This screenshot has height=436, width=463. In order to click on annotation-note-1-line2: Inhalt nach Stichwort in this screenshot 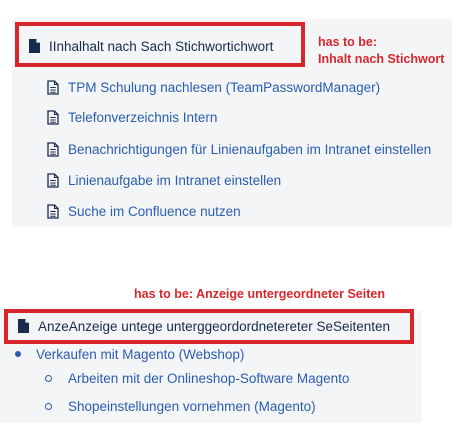, I will do `click(381, 59)`.